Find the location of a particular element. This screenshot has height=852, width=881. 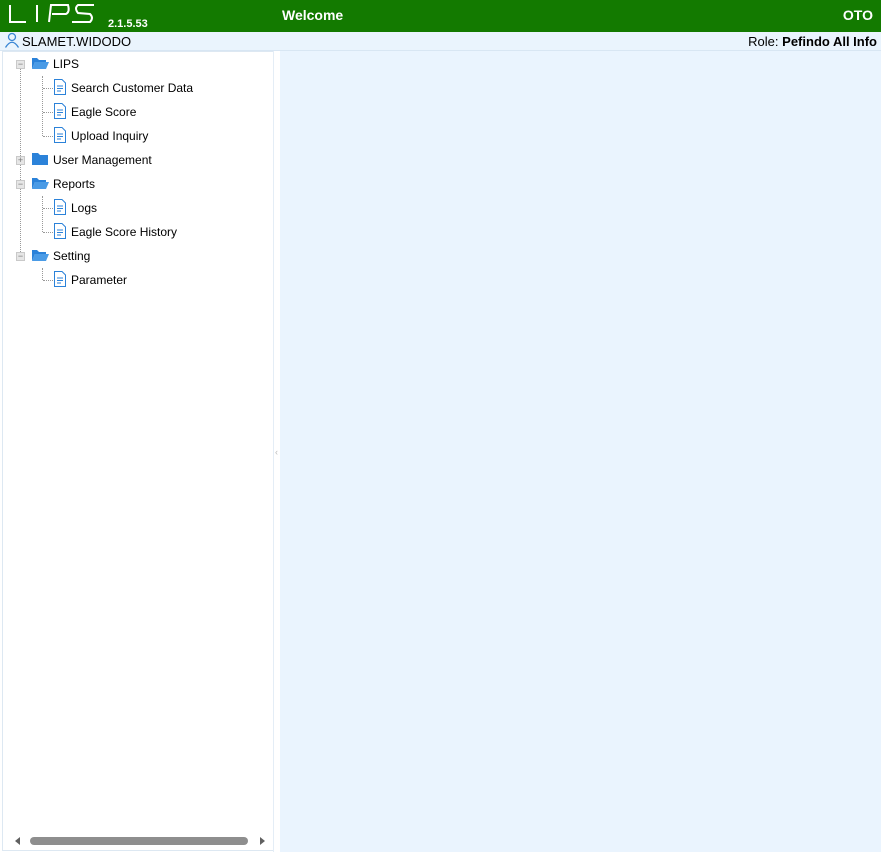

tree-item-logs: Logs is located at coordinates (75, 208).